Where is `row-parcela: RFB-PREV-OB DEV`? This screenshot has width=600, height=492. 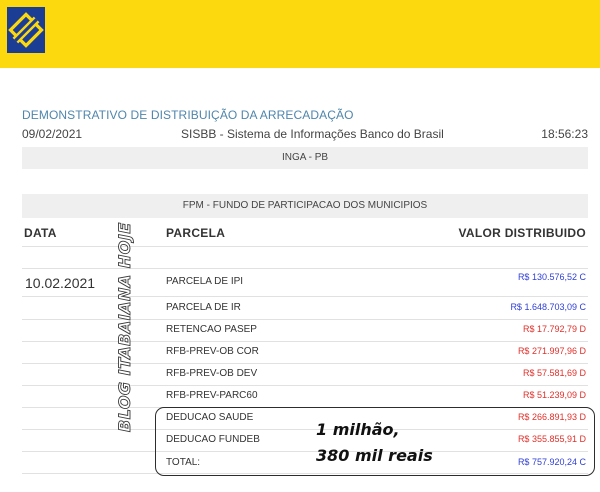 row-parcela: RFB-PREV-OB DEV is located at coordinates (212, 373).